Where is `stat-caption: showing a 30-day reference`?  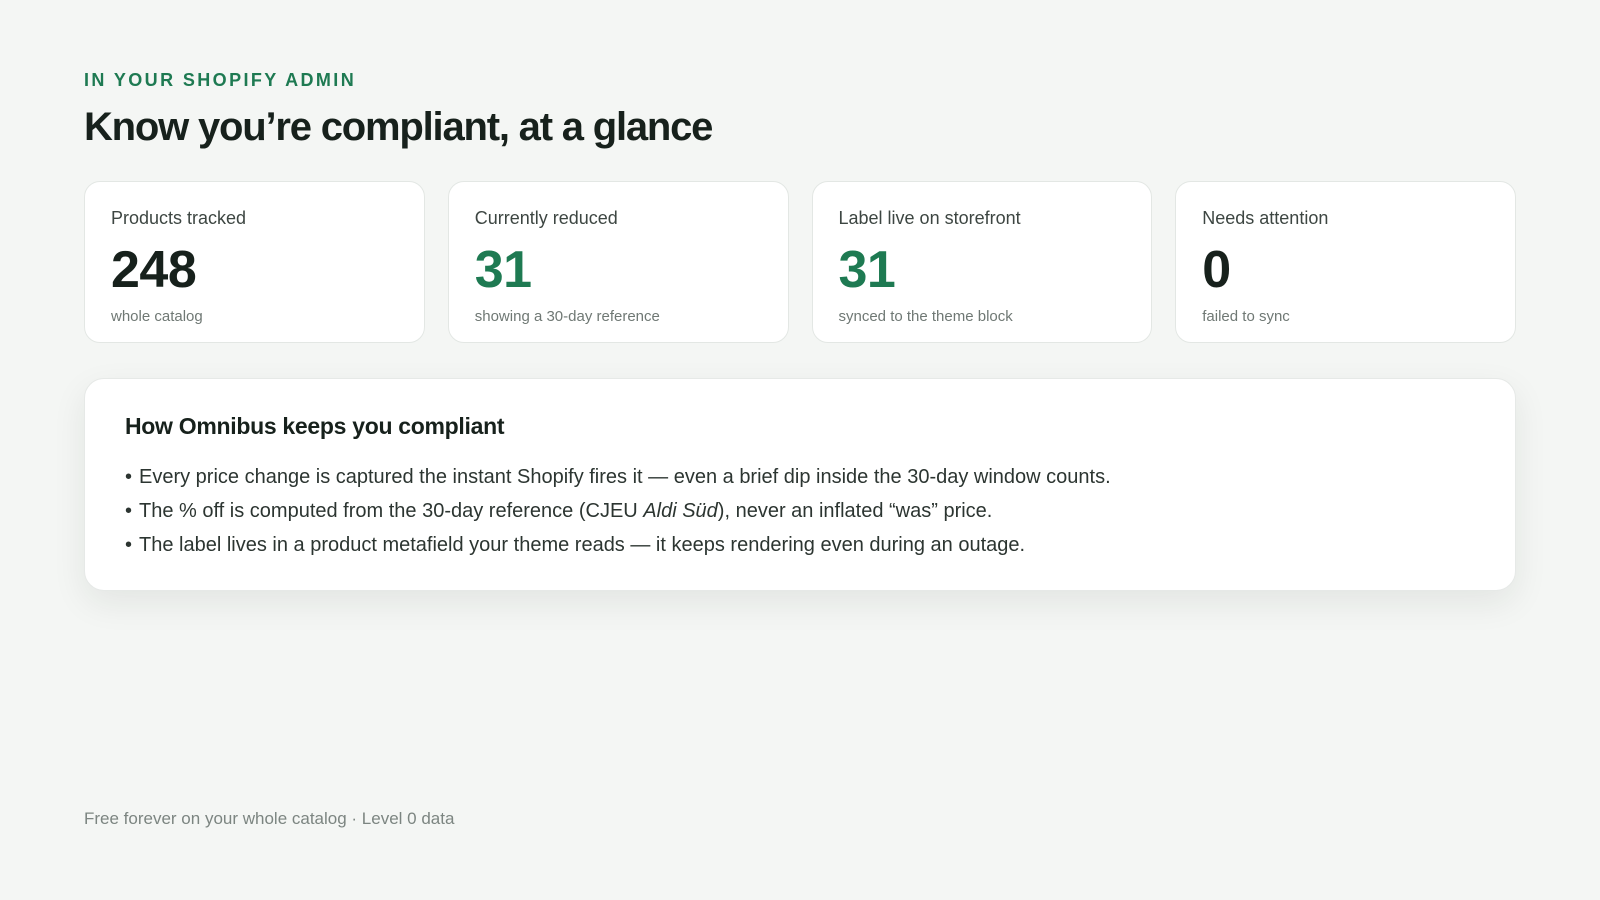 stat-caption: showing a 30-day reference is located at coordinates (567, 316).